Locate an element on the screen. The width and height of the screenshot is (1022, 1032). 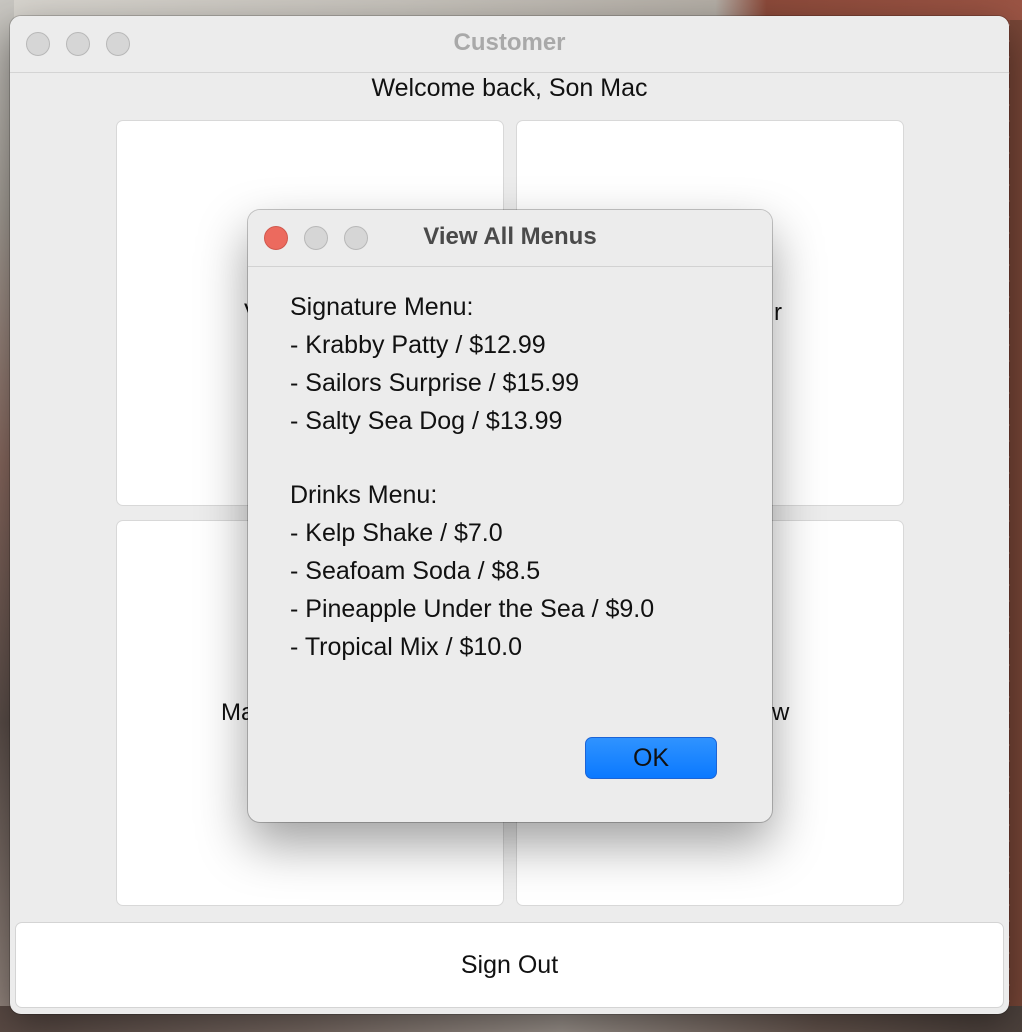
drinks-menu-header: Drinks Menu: is located at coordinates (364, 495).